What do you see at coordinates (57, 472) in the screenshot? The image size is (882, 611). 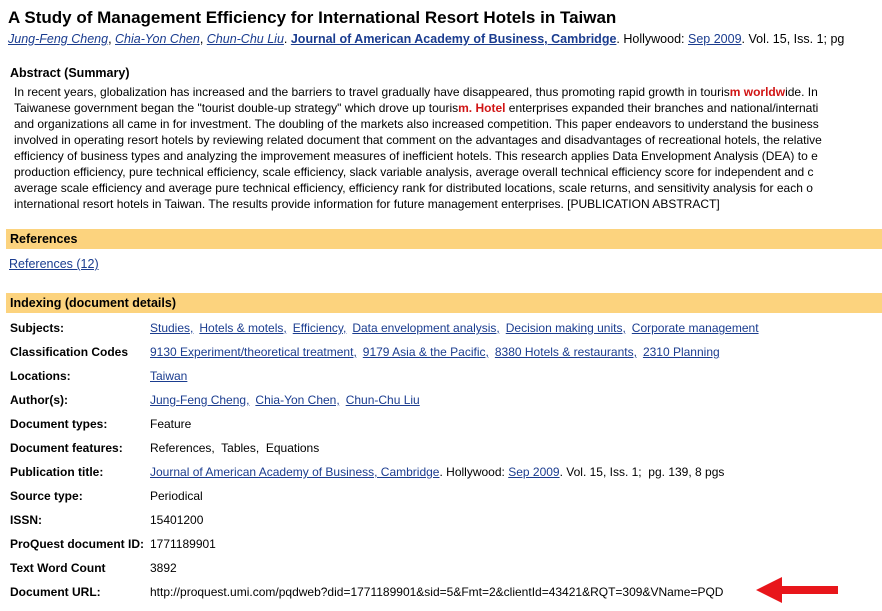 I see `field-label: Publication title:` at bounding box center [57, 472].